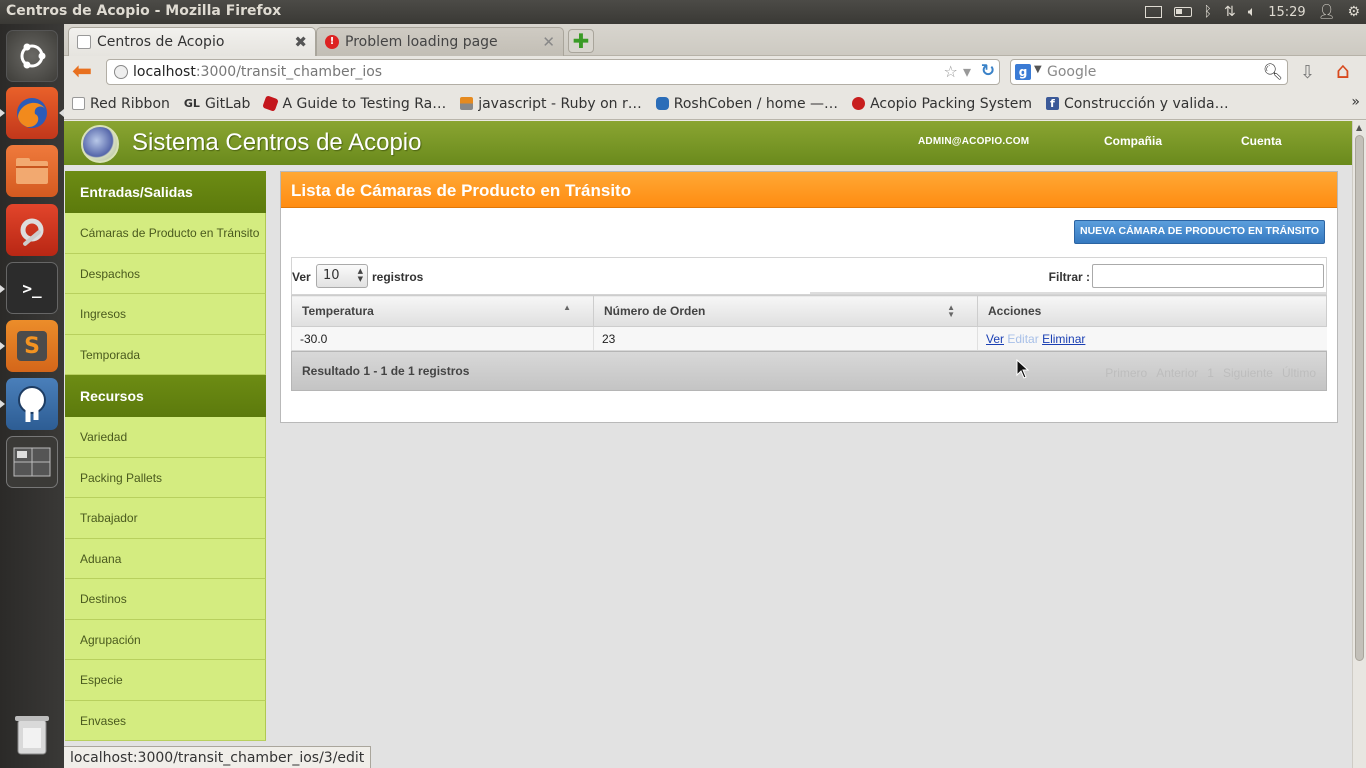  Describe the element at coordinates (165, 314) in the screenshot. I see `sidebar-item-ingresos: Ingresos` at that location.